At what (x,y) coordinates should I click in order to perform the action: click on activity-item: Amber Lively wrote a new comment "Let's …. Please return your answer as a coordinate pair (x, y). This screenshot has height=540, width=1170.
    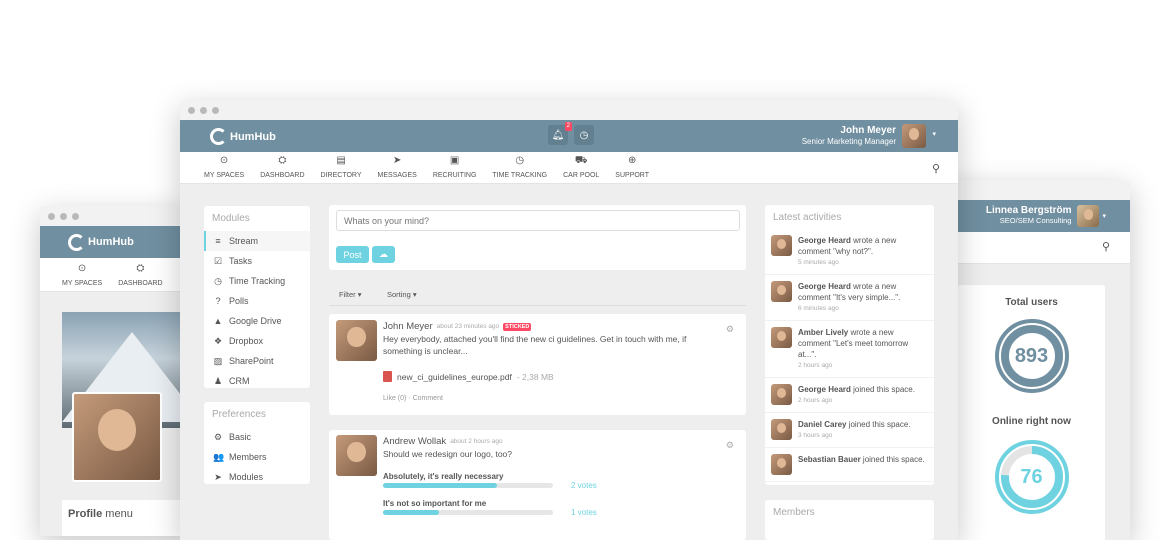
    Looking at the image, I should click on (849, 349).